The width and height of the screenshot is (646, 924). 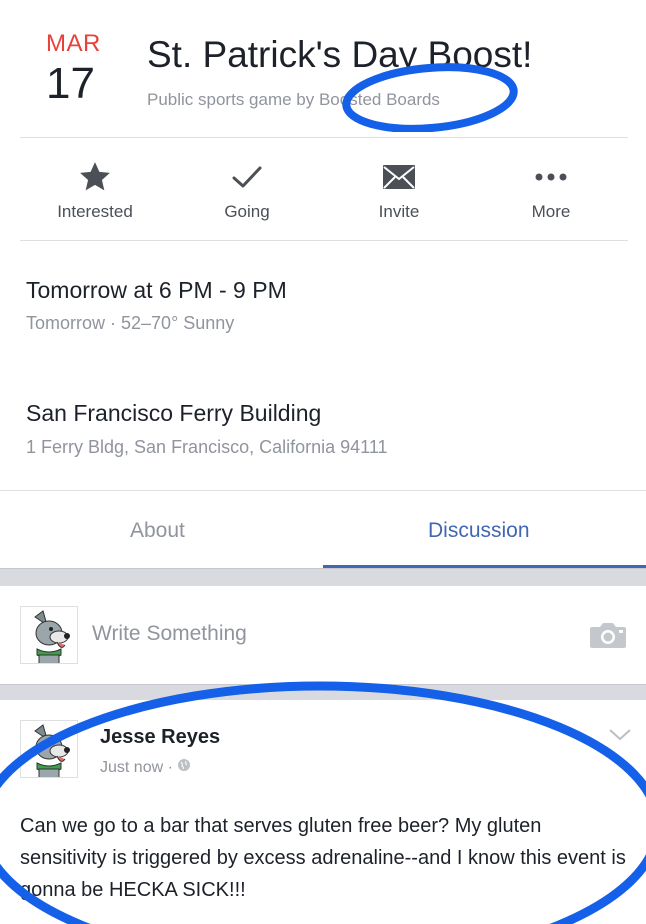 I want to click on write-something-input: Write Something, so click(x=169, y=634).